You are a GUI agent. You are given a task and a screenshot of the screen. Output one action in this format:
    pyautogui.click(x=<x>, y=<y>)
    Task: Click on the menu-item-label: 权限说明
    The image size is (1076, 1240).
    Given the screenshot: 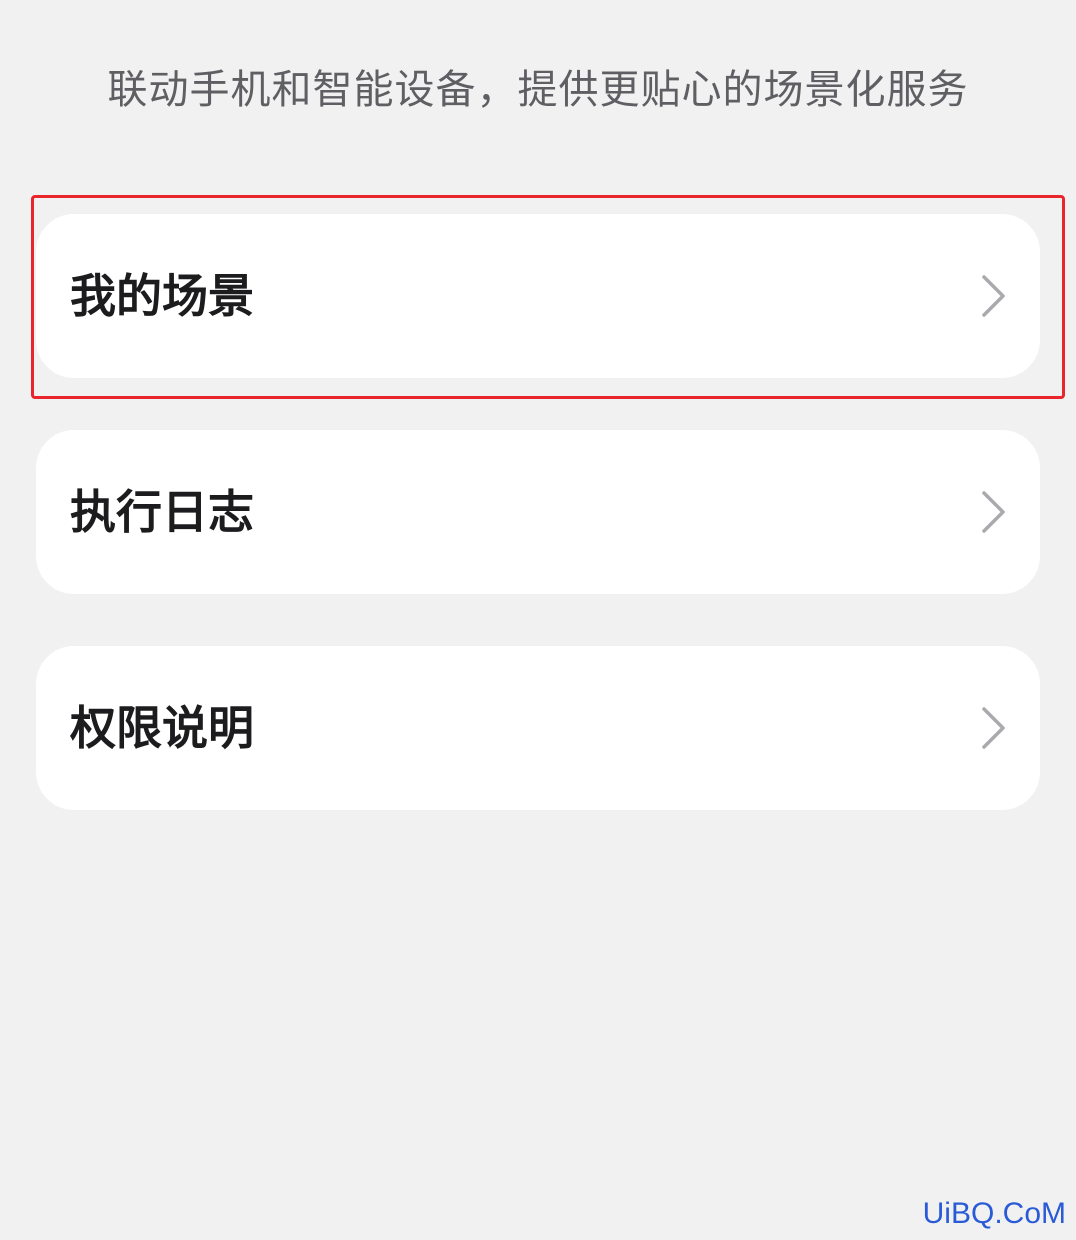 What is the action you would take?
    pyautogui.click(x=162, y=728)
    